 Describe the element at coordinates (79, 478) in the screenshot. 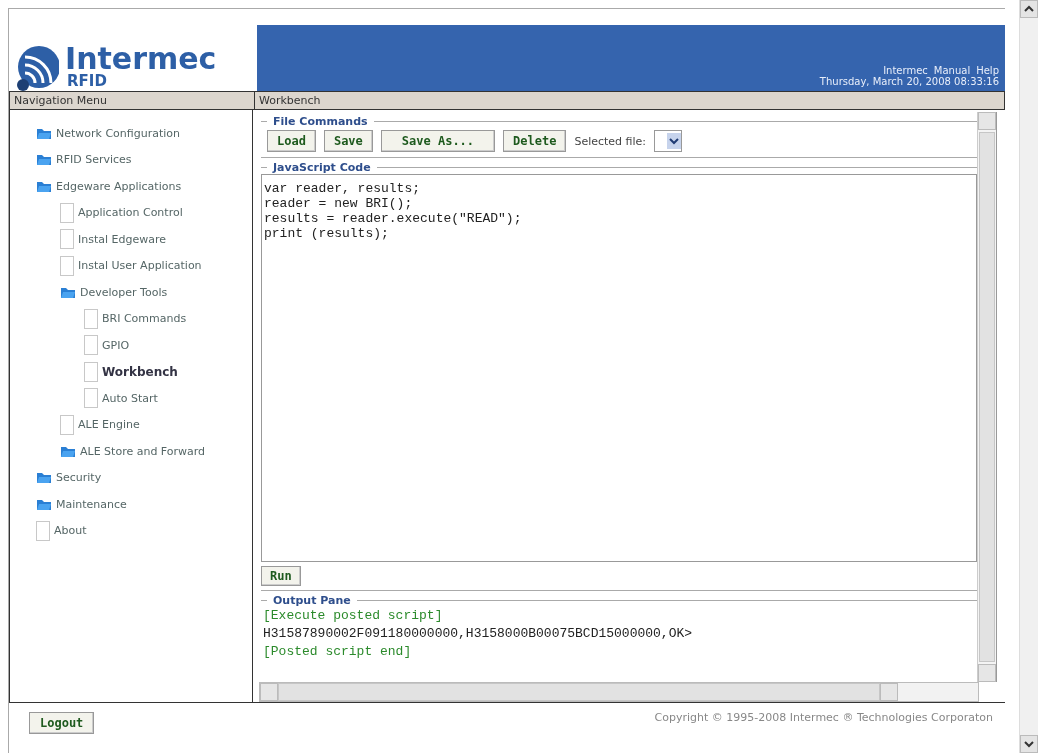

I see `nav-item: Security` at that location.